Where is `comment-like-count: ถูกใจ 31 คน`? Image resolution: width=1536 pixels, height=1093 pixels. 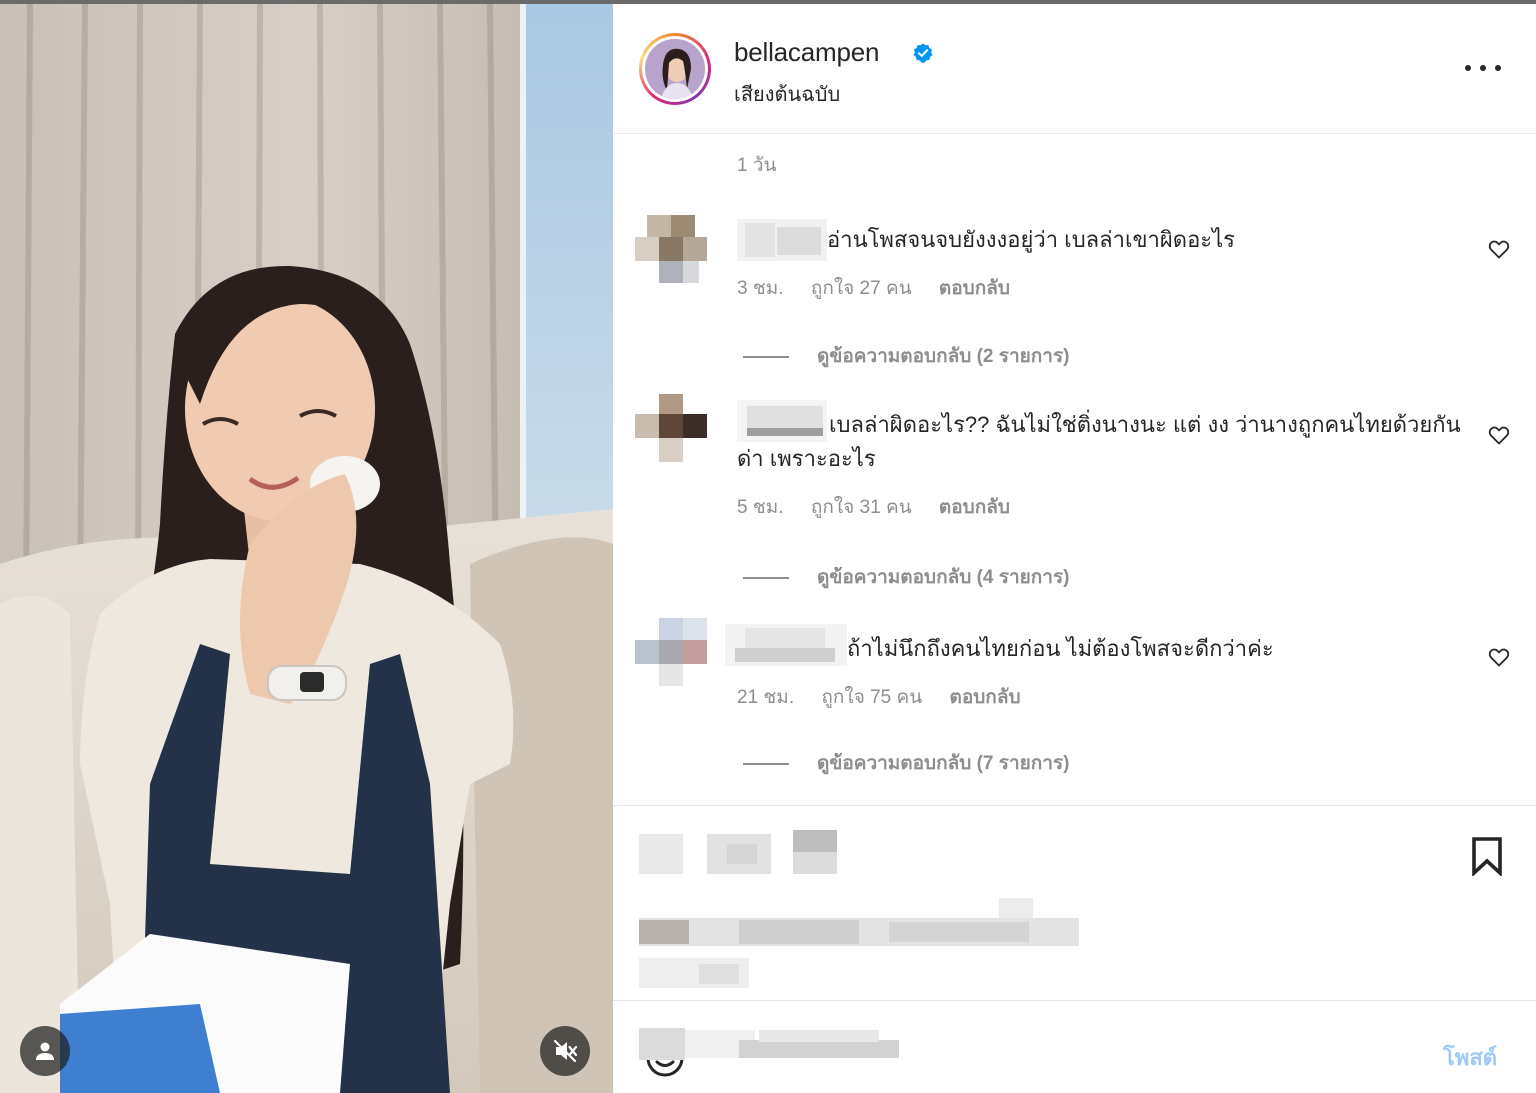 comment-like-count: ถูกใจ 31 คน is located at coordinates (861, 507).